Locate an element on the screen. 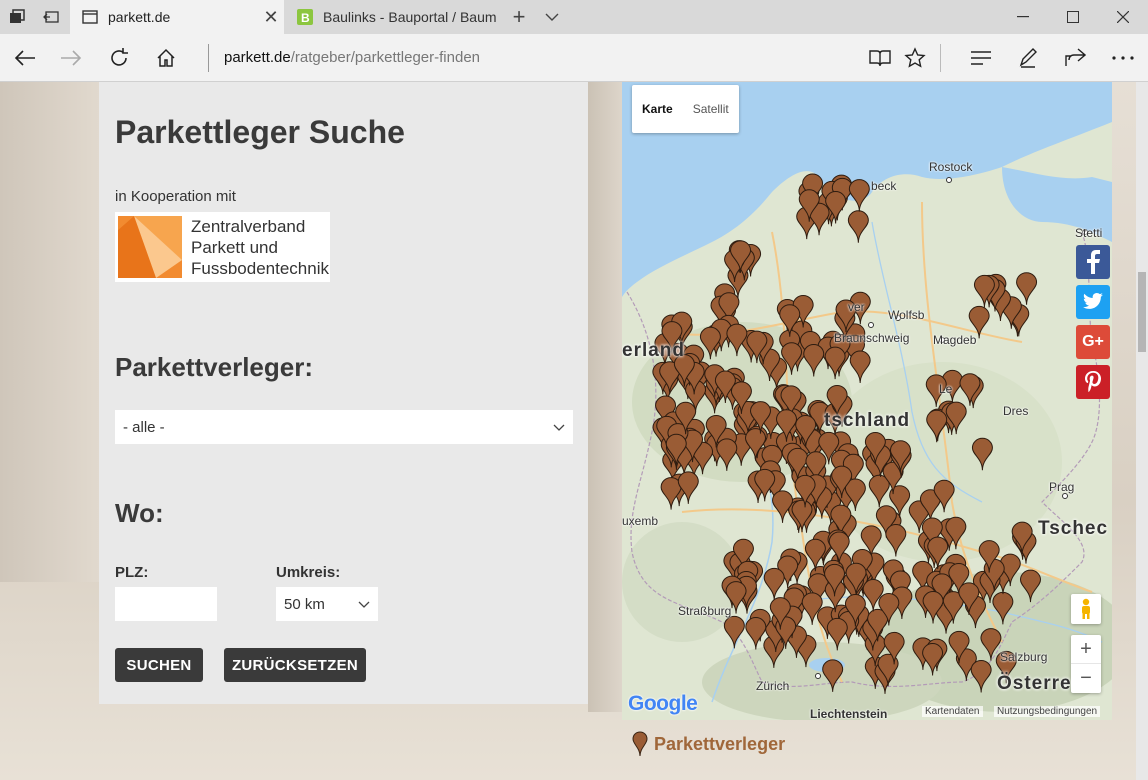 The width and height of the screenshot is (1148, 780). tab-aside-icon is located at coordinates (51, 17).